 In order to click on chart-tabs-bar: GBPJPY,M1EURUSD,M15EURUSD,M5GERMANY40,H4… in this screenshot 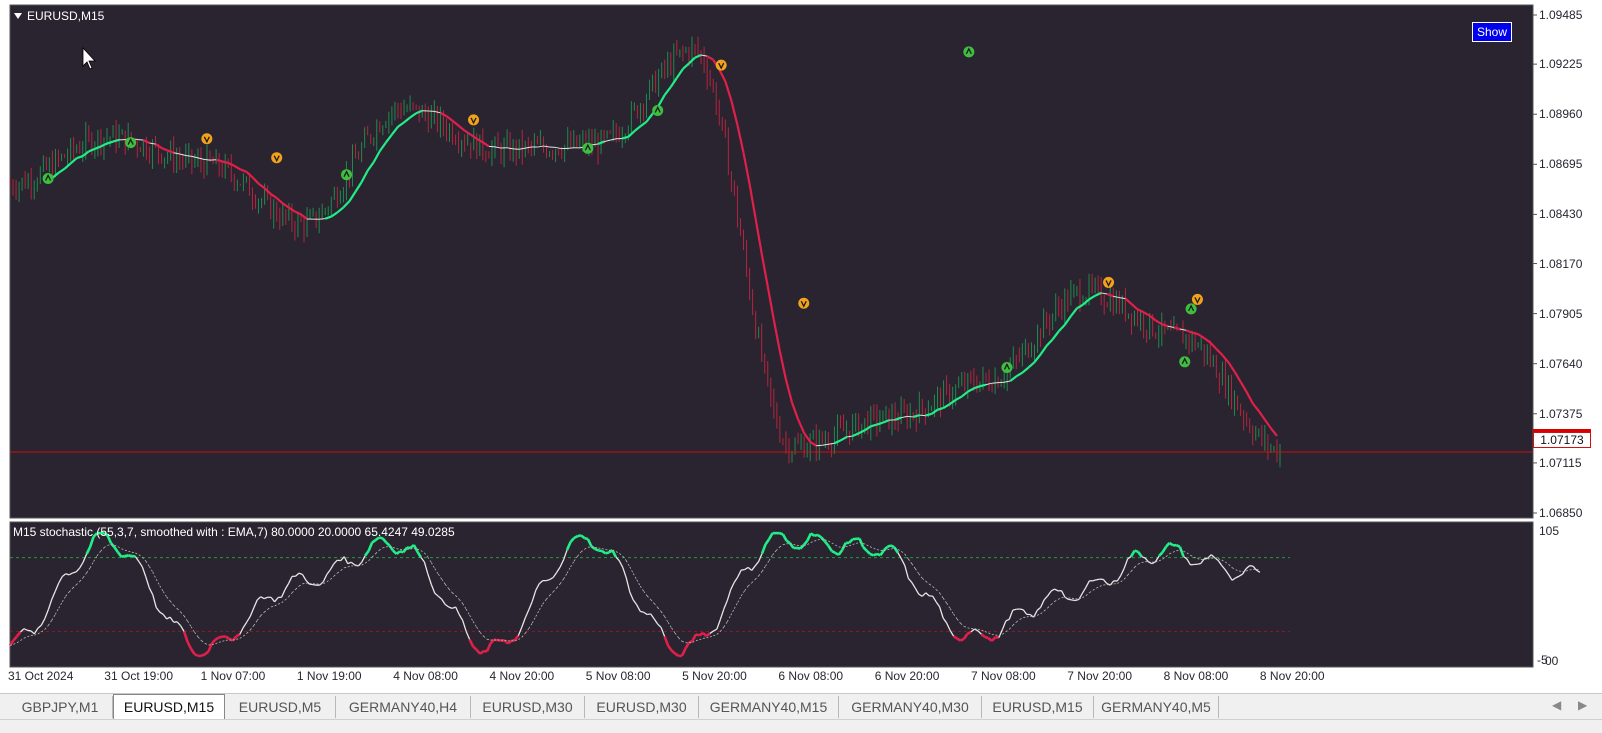, I will do `click(801, 706)`.